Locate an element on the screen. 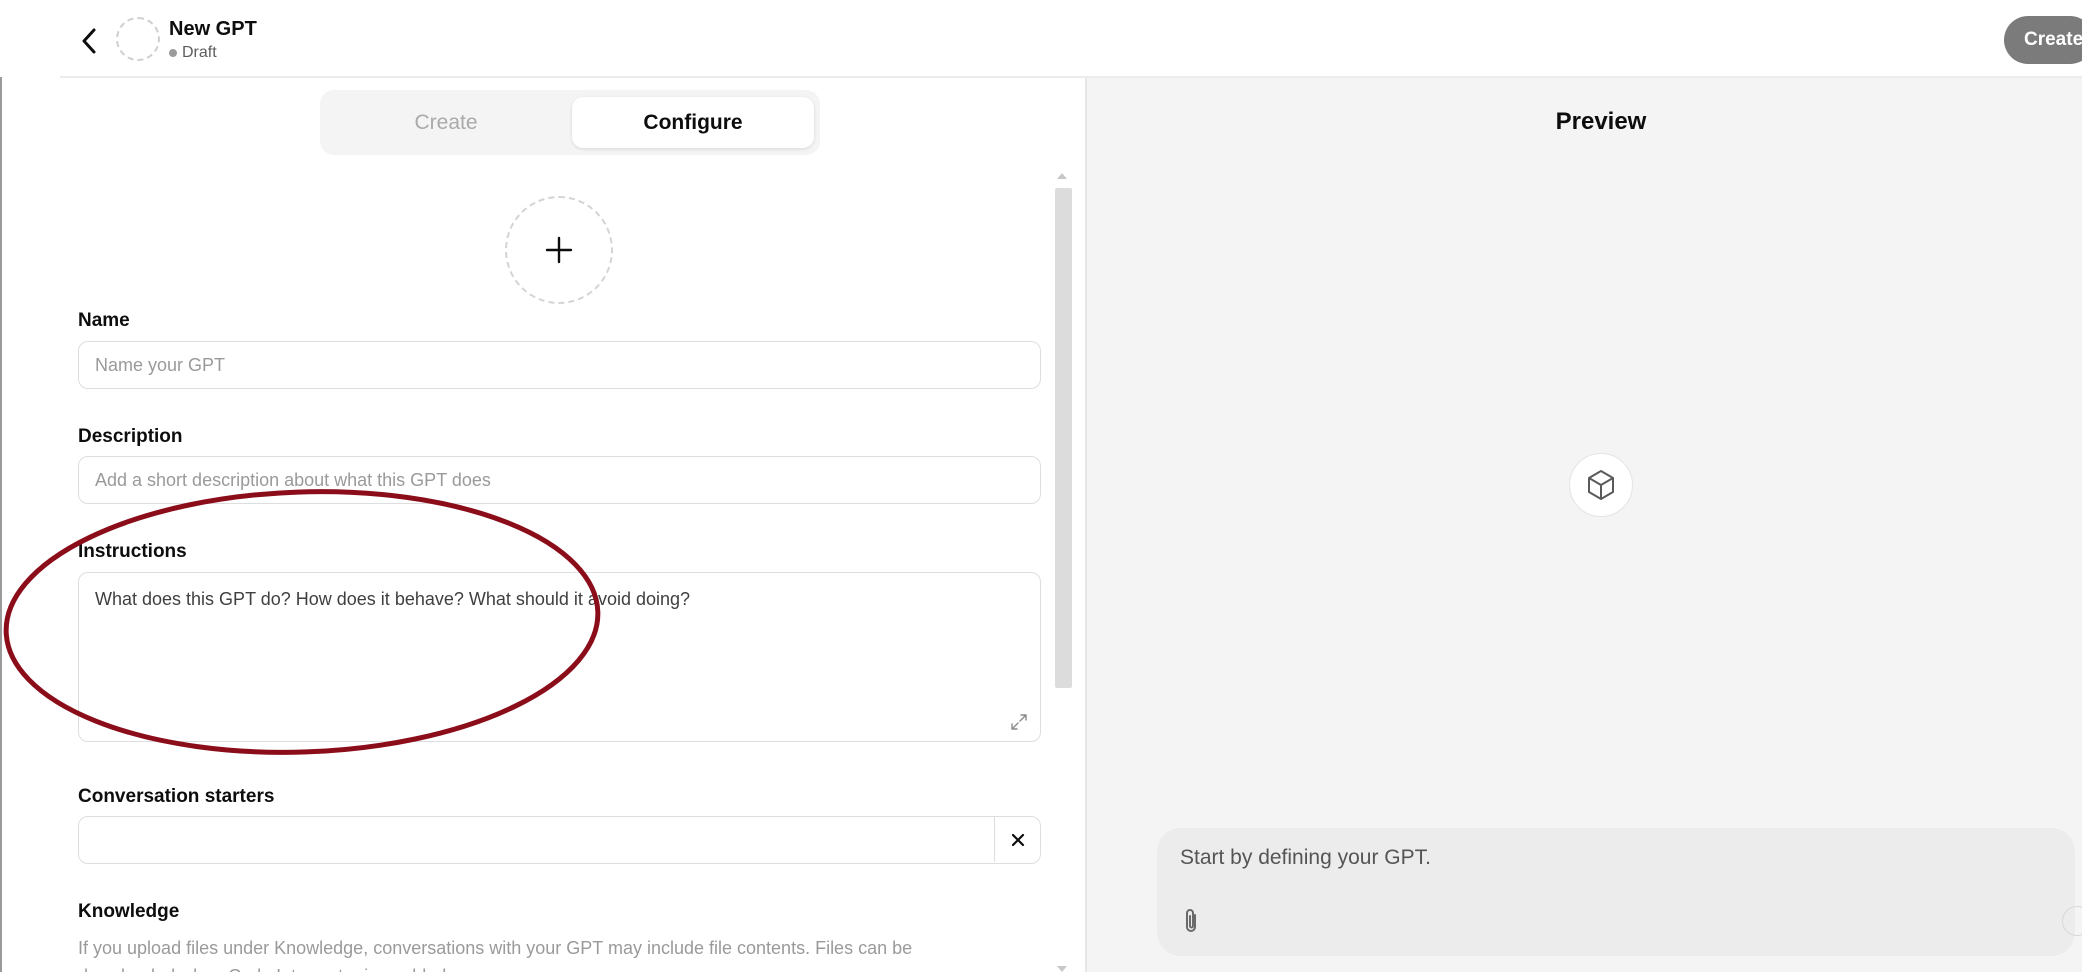 This screenshot has width=2082, height=972. tab-configure: Configure is located at coordinates (693, 122).